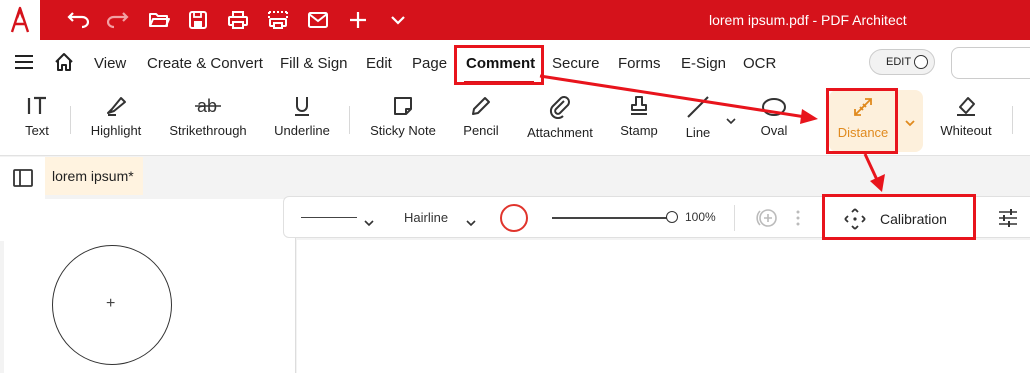 Image resolution: width=1030 pixels, height=373 pixels. Describe the element at coordinates (712, 133) in the screenshot. I see `annotation-arrows` at that location.